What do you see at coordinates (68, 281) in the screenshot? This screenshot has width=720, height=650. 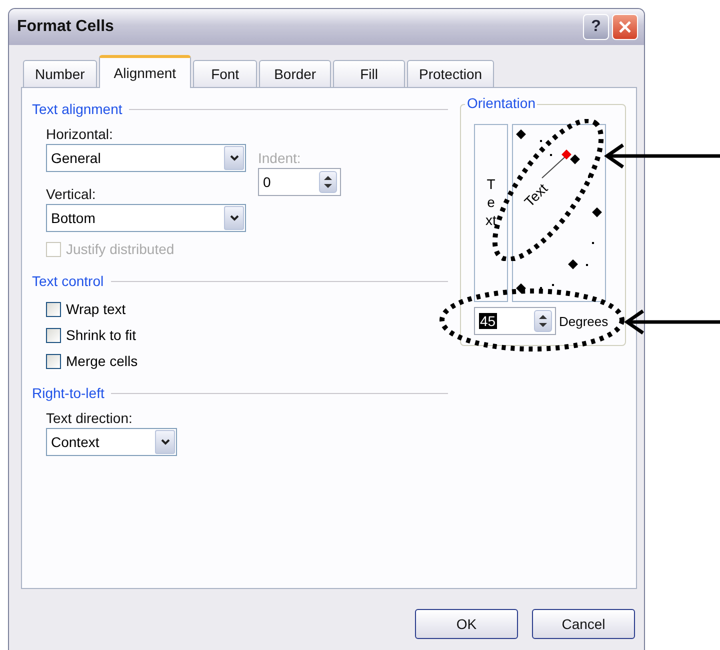 I see `group-title: Text control` at bounding box center [68, 281].